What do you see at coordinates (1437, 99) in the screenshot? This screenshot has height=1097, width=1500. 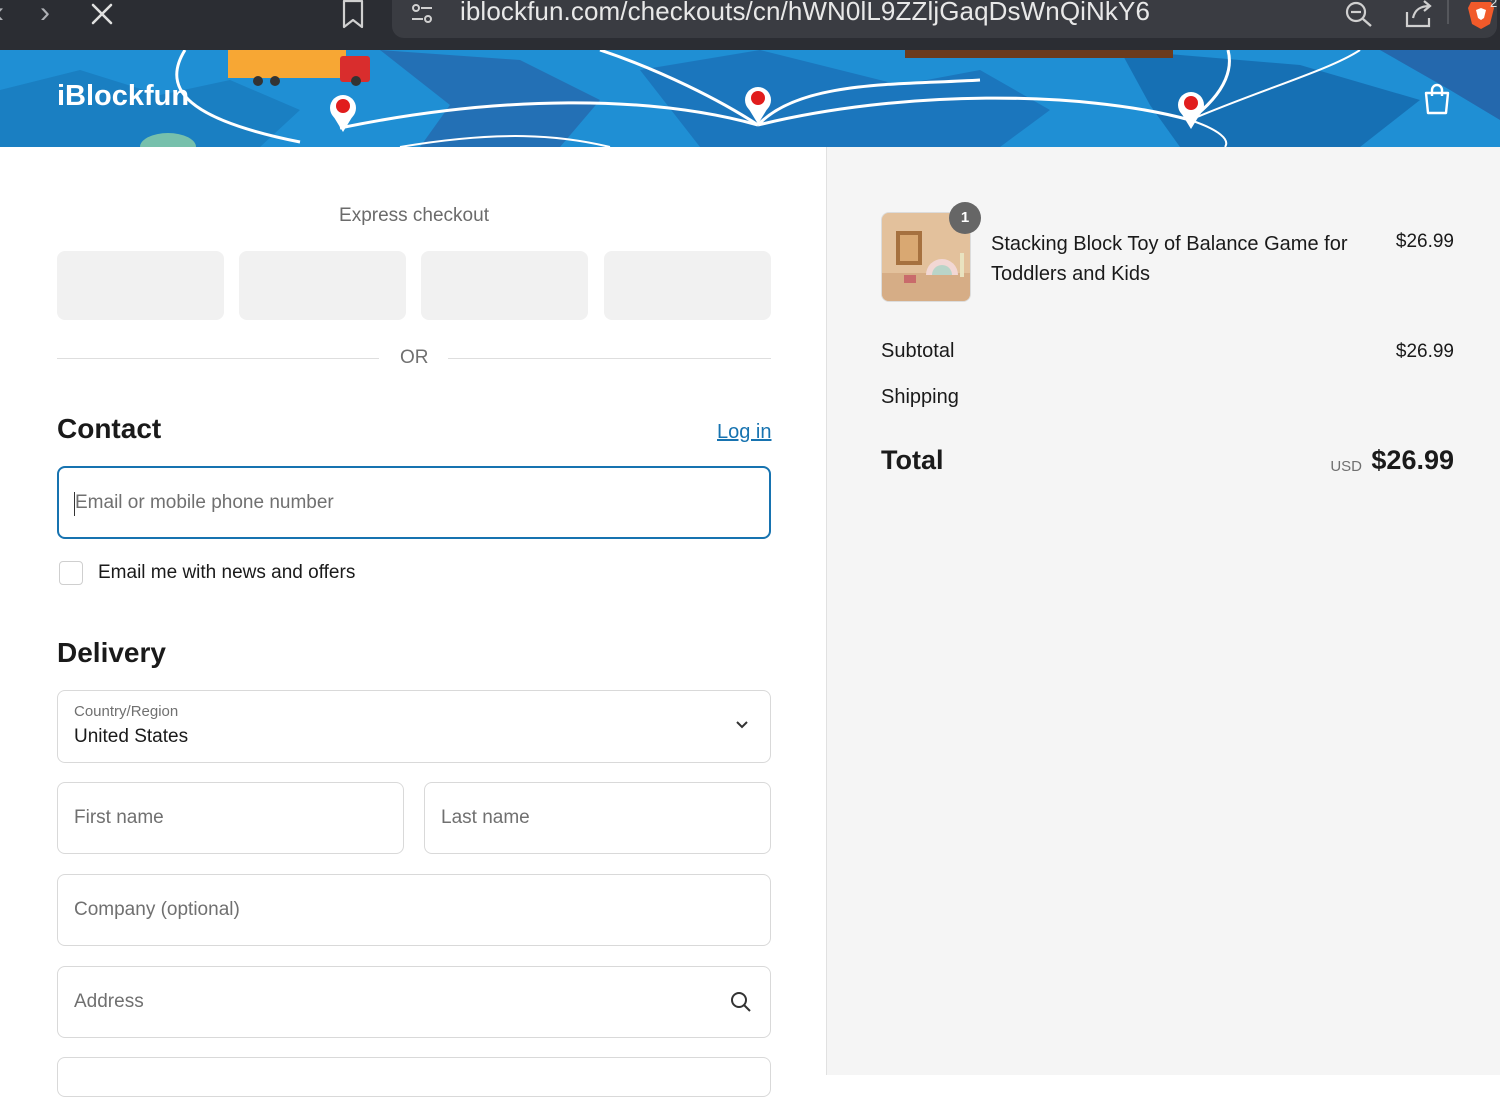 I see `shopping-bag-icon` at bounding box center [1437, 99].